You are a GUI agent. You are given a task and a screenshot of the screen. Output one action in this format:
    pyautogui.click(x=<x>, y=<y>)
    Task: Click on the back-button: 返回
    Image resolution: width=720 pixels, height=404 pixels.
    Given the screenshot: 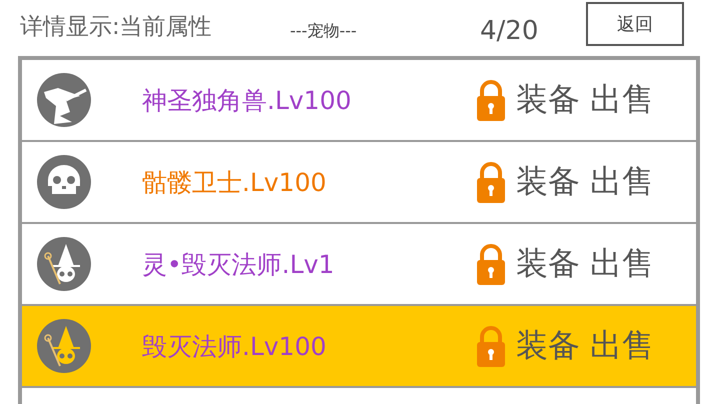 What is the action you would take?
    pyautogui.click(x=635, y=24)
    